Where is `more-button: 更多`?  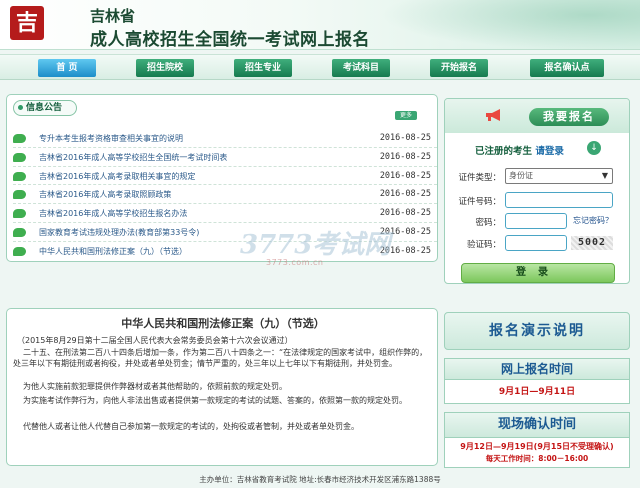 more-button: 更多 is located at coordinates (406, 115).